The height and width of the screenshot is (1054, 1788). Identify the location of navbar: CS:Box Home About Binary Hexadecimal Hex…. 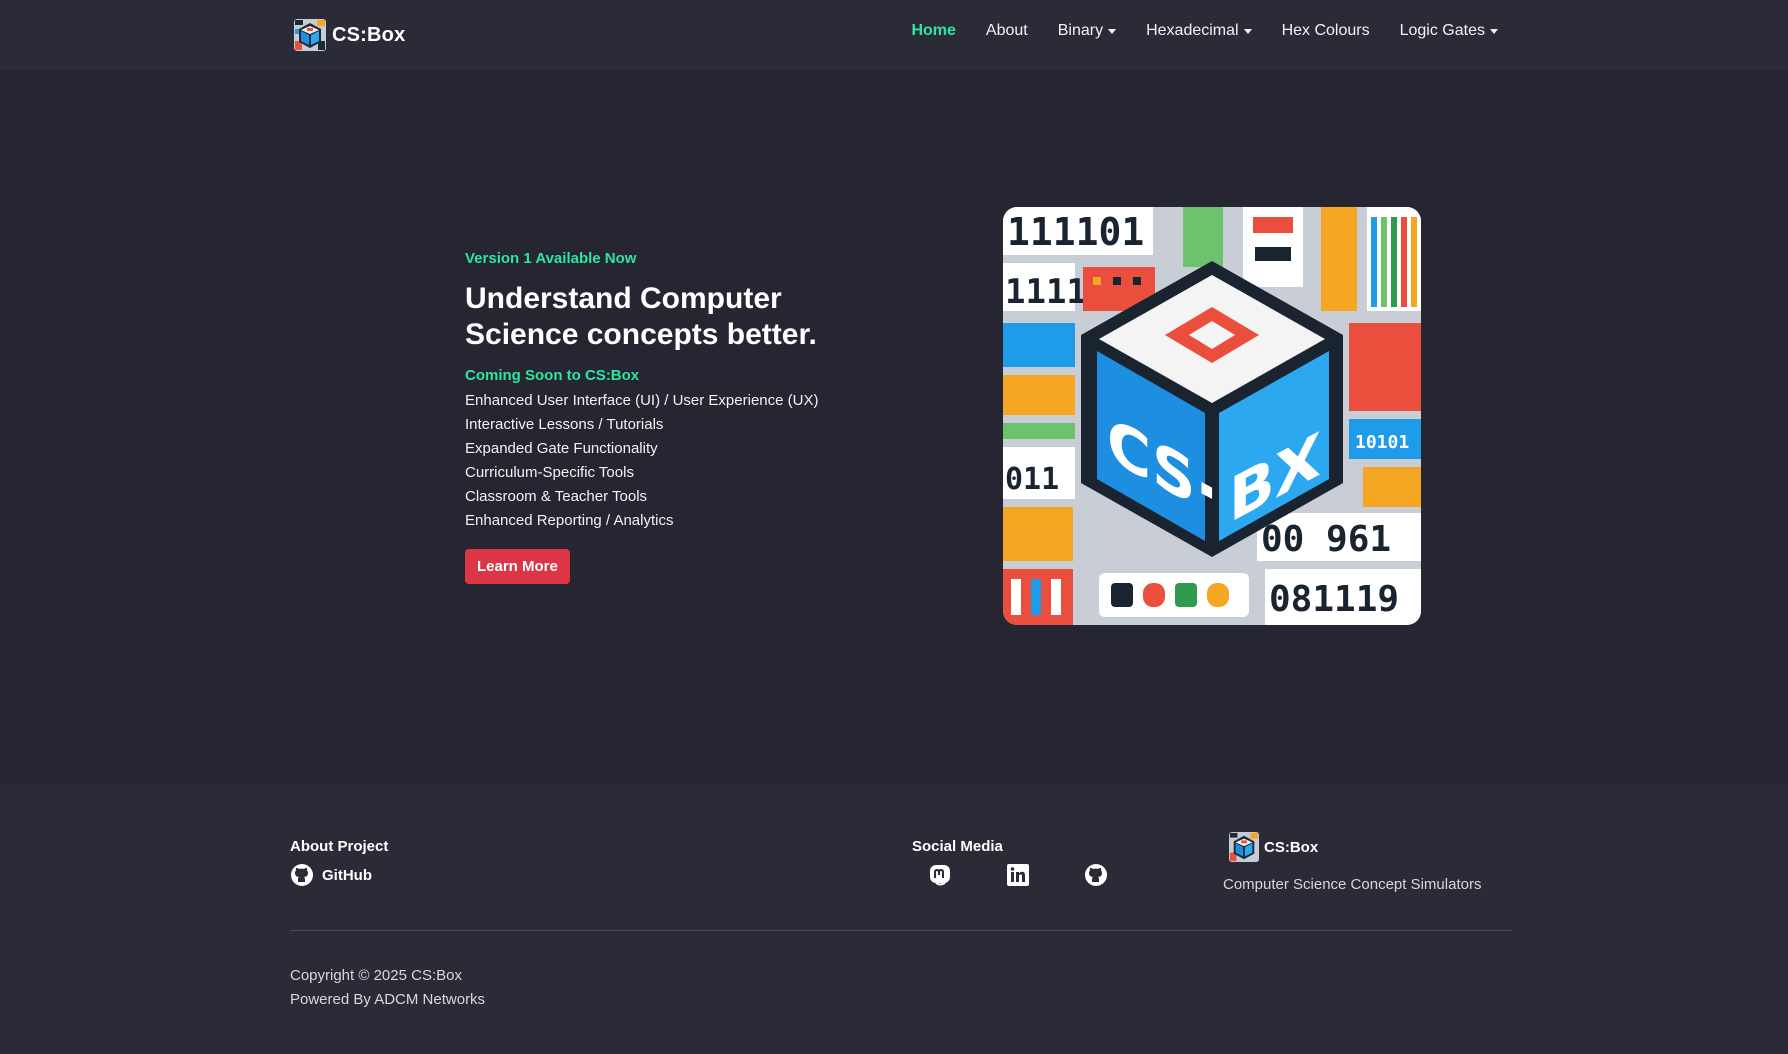
(894, 35).